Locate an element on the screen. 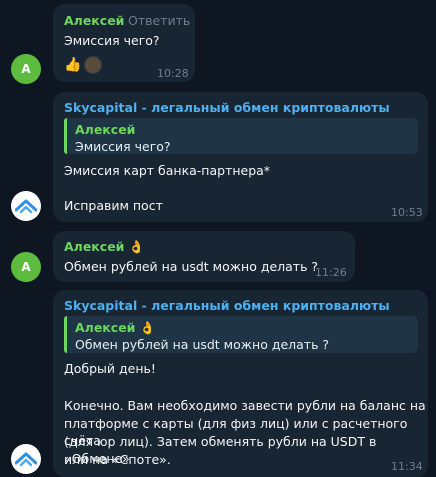 The image size is (436, 477). message-time: 10:53 is located at coordinates (407, 212).